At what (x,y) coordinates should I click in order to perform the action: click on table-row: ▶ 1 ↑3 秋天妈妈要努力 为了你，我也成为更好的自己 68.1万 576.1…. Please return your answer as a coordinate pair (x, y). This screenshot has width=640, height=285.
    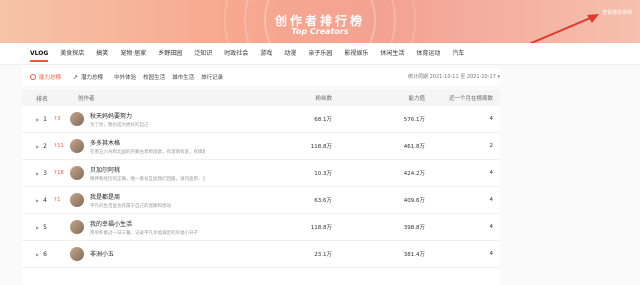
    Looking at the image, I should click on (261, 119).